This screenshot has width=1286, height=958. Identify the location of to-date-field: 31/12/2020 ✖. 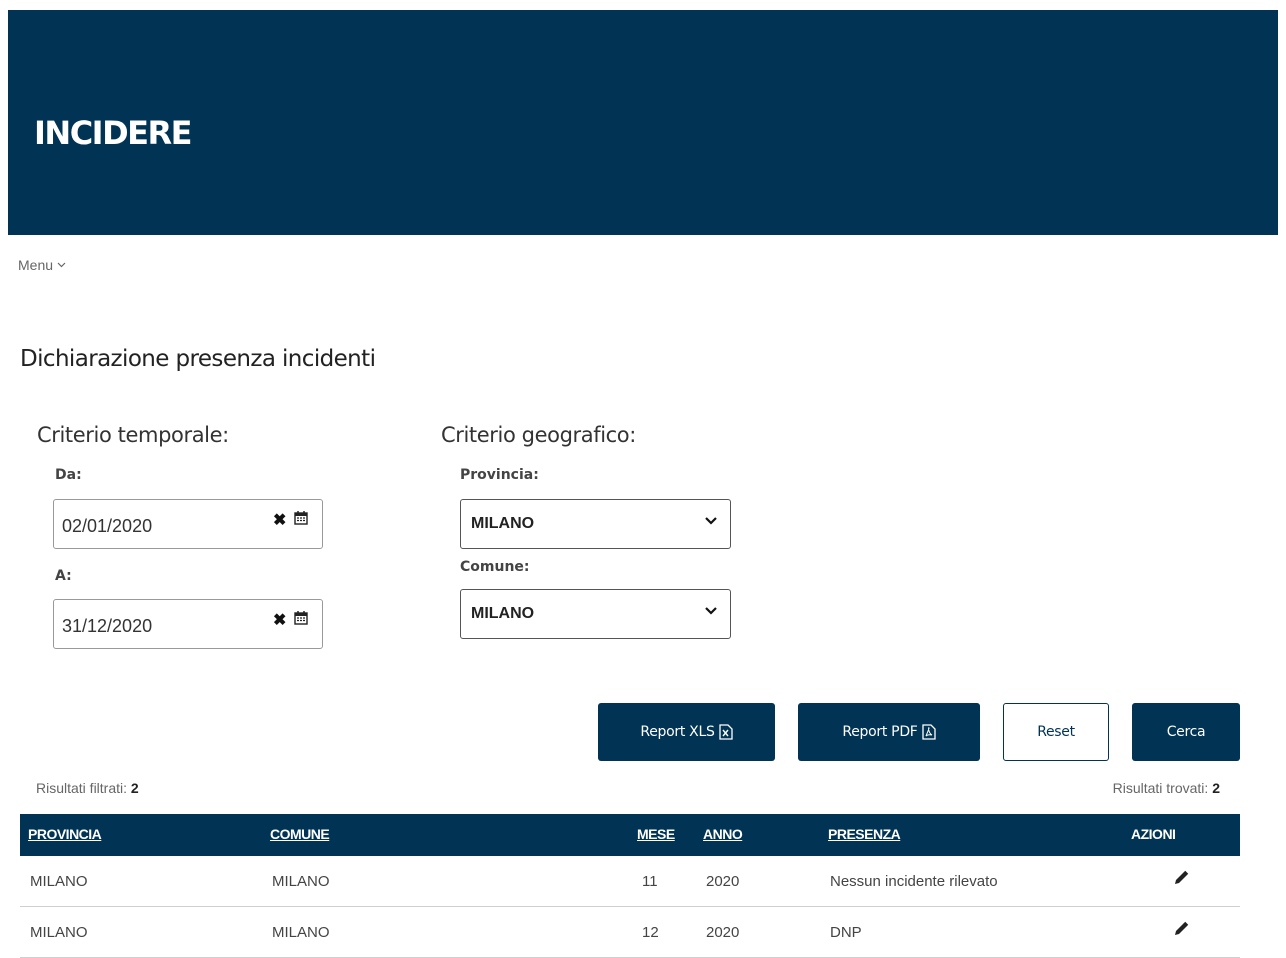
(188, 624).